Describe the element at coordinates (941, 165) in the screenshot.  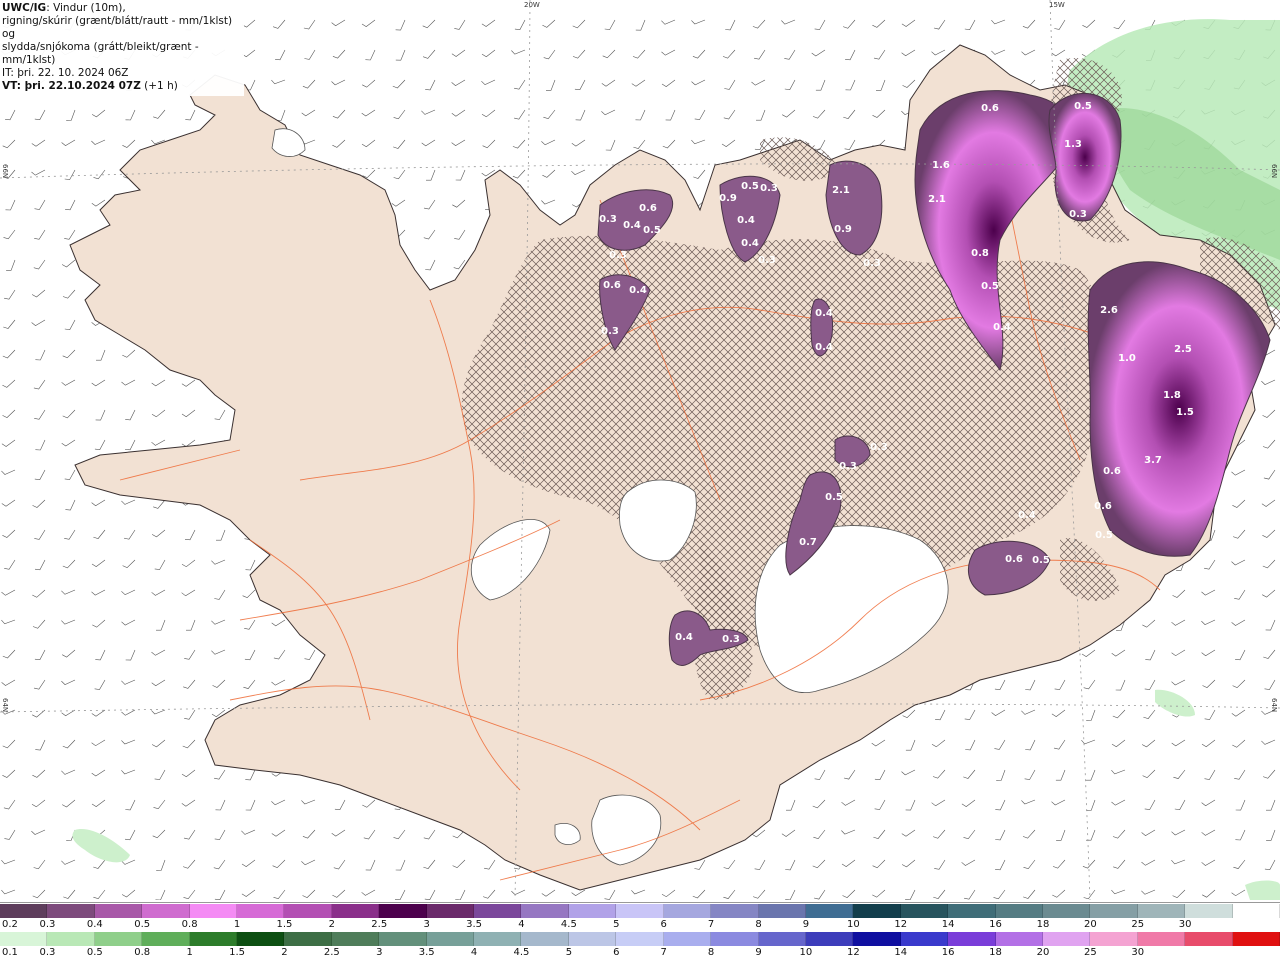
I see `snowfall-value-label: 1.6` at that location.